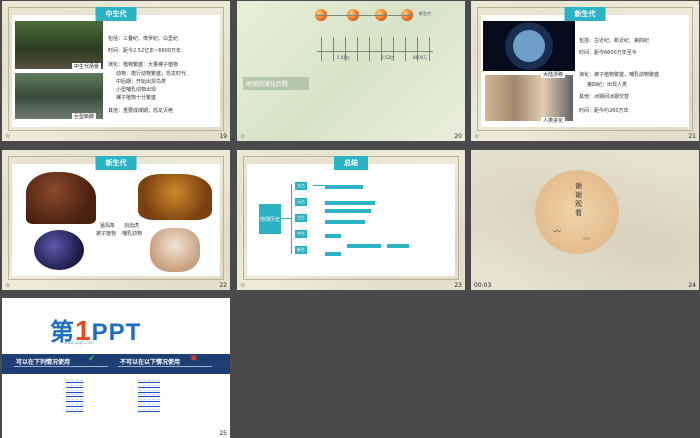 The image size is (700, 438). I want to click on text-line: 小型哺乳动物出现, so click(136, 90).